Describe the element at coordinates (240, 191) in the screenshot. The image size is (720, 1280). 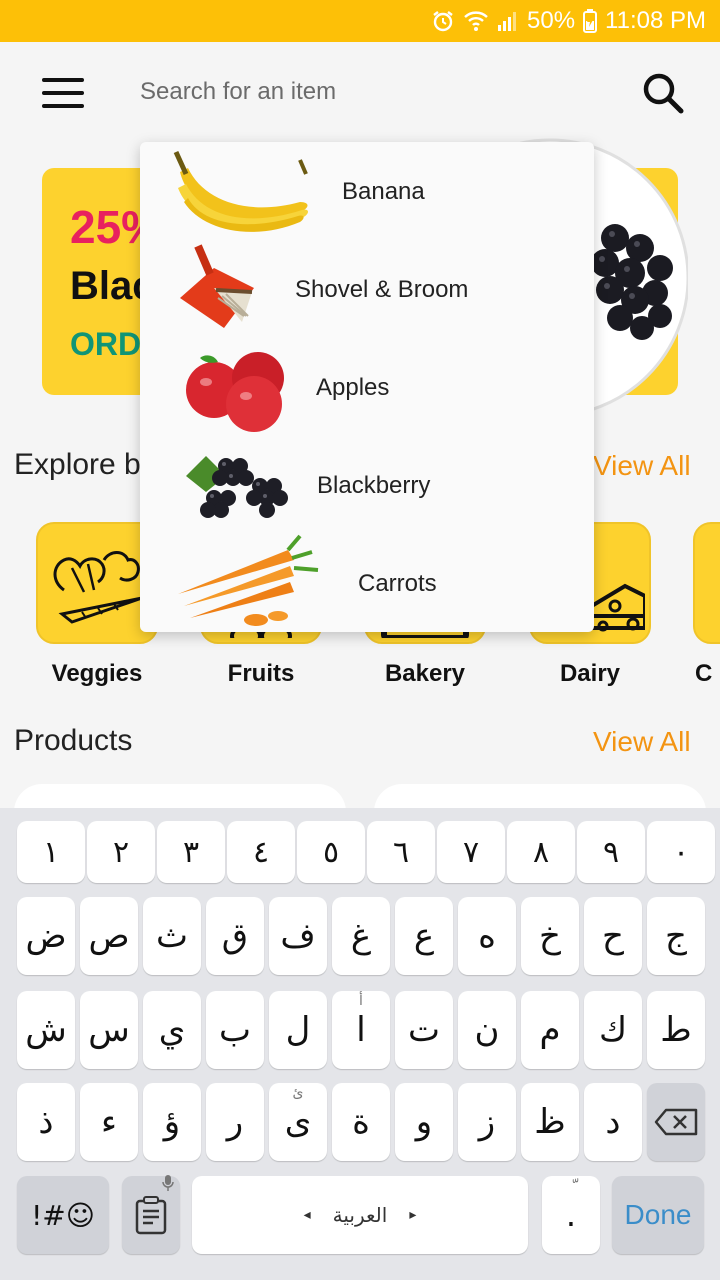
I see `banana-icon` at that location.